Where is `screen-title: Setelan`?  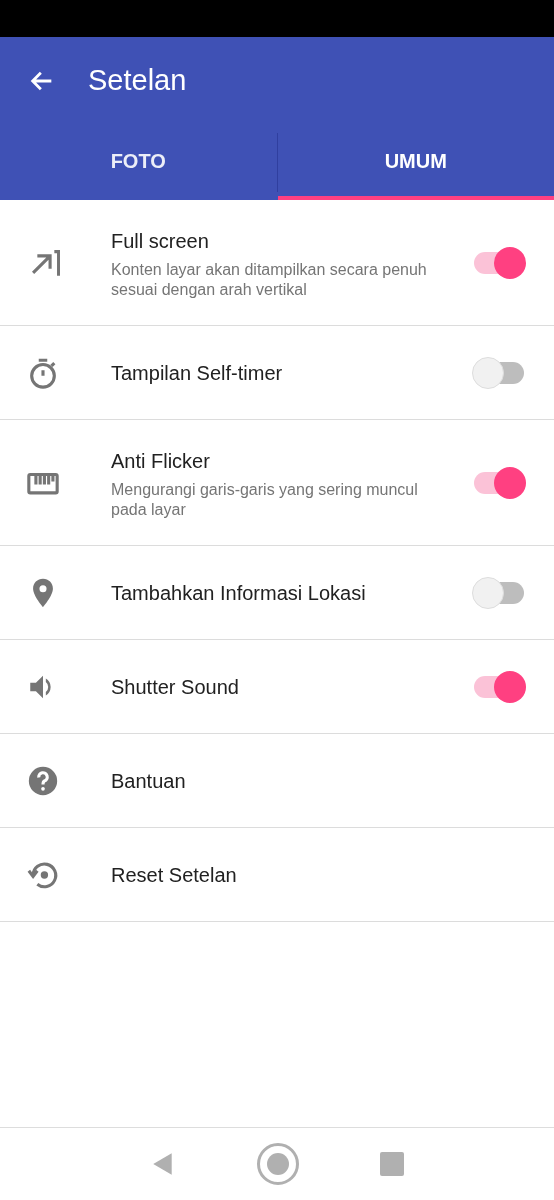 screen-title: Setelan is located at coordinates (137, 81).